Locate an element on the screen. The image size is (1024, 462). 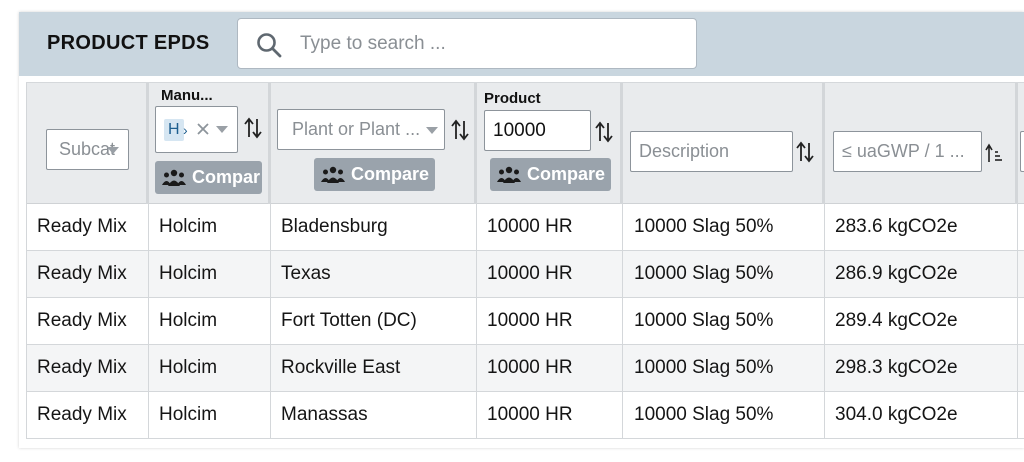
cell-gwp: 304.0 kgCO2e is located at coordinates (921, 415).